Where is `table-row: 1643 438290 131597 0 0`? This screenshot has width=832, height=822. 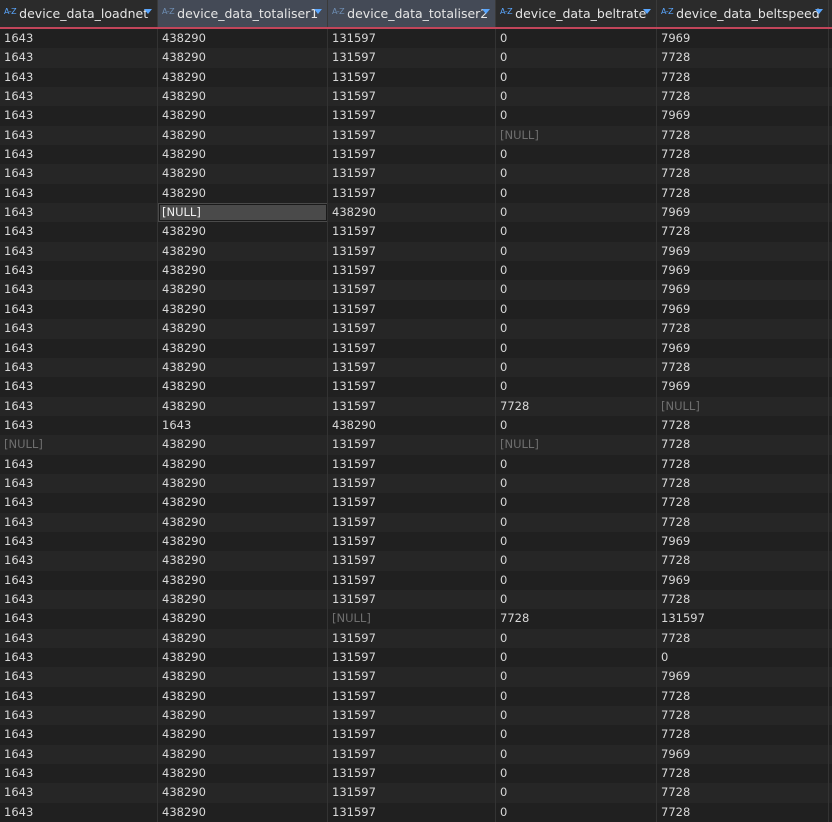
table-row: 1643 438290 131597 0 0 is located at coordinates (416, 658).